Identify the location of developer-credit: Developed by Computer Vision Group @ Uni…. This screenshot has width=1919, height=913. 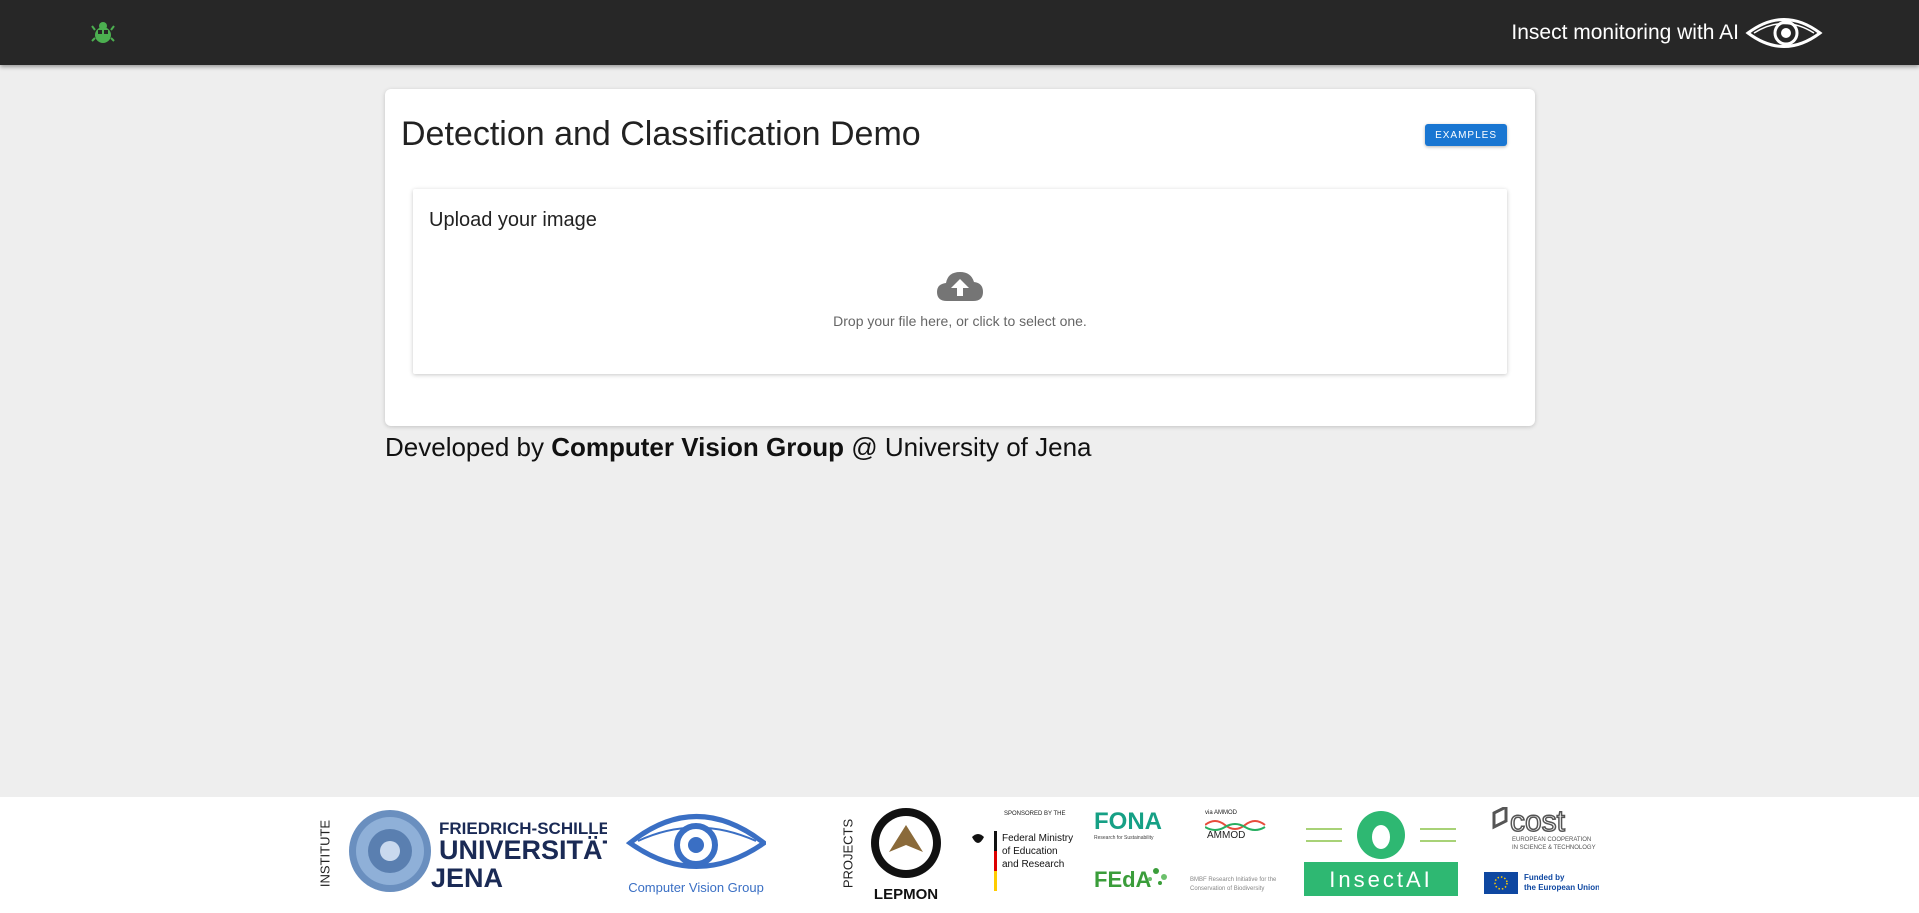
(738, 447).